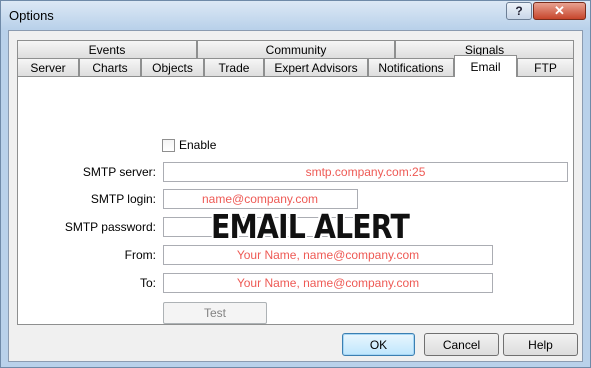  Describe the element at coordinates (140, 255) in the screenshot. I see `from-label: From:` at that location.